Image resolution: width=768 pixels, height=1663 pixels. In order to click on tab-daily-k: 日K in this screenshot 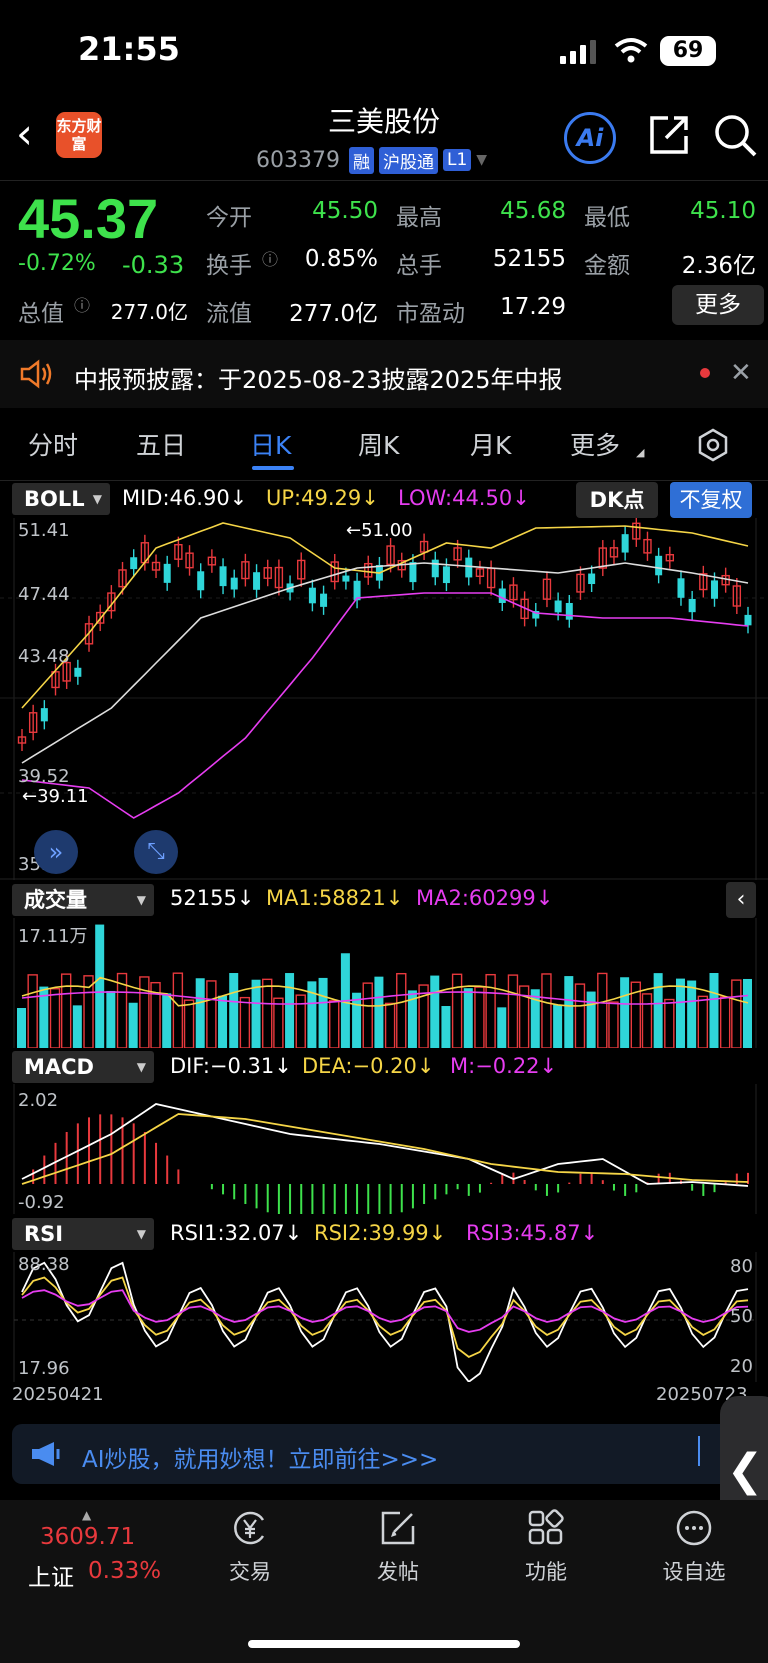, I will do `click(270, 444)`.